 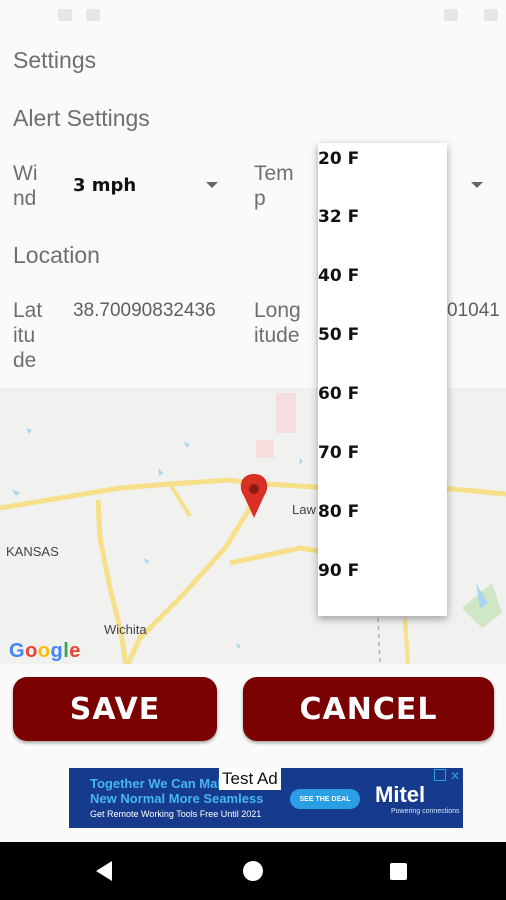 I want to click on map-marker-icon, so click(x=254, y=496).